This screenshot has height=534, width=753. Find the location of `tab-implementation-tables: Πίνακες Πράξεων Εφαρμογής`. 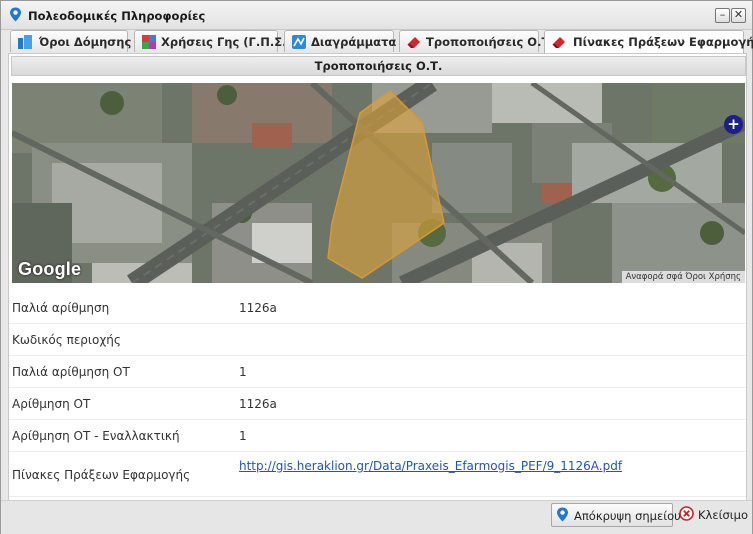

tab-implementation-tables: Πίνακες Πράξεων Εφαρμογής is located at coordinates (648, 41).